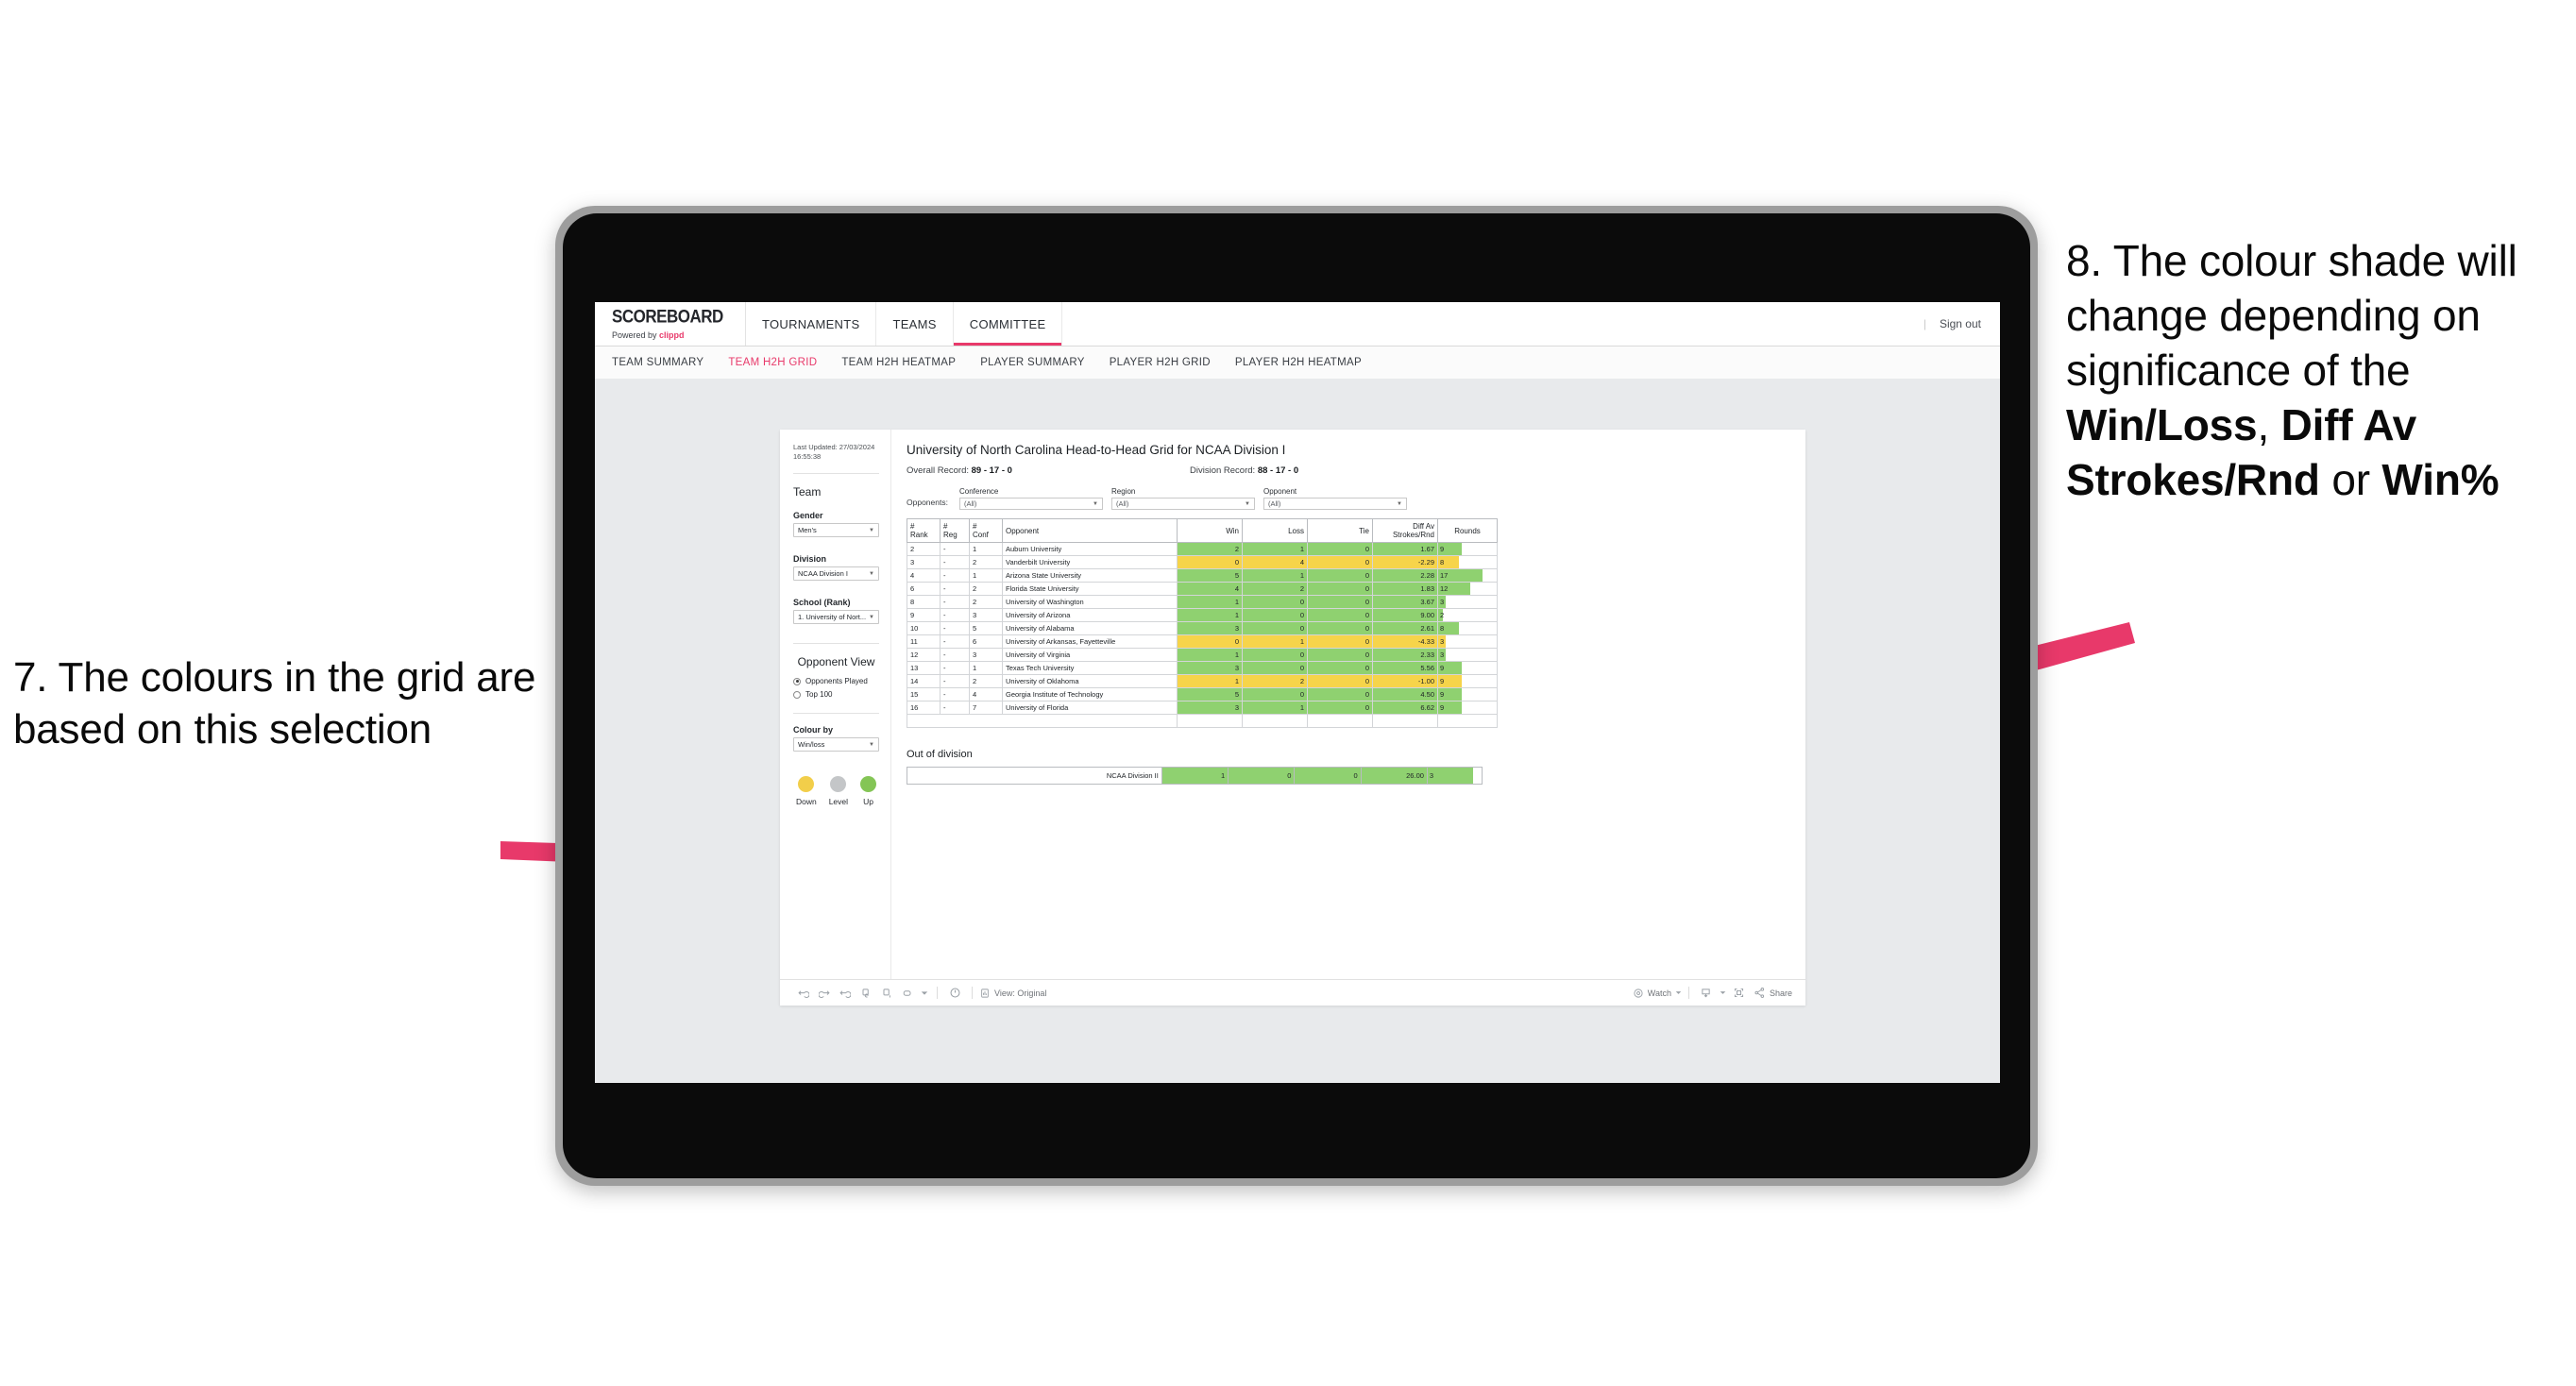  I want to click on table-row: 10-5 University of Alabama 3 0 0 2.61 8, so click(1202, 628).